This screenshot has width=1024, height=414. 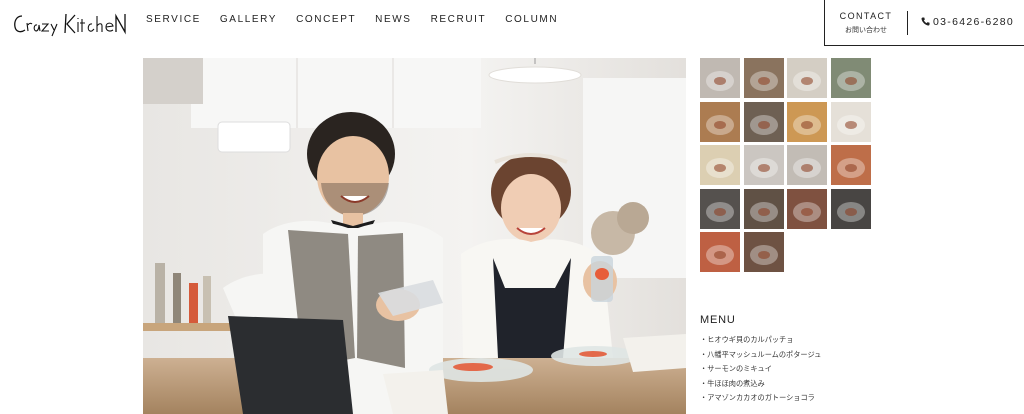 I want to click on thumb-pan, so click(x=720, y=208).